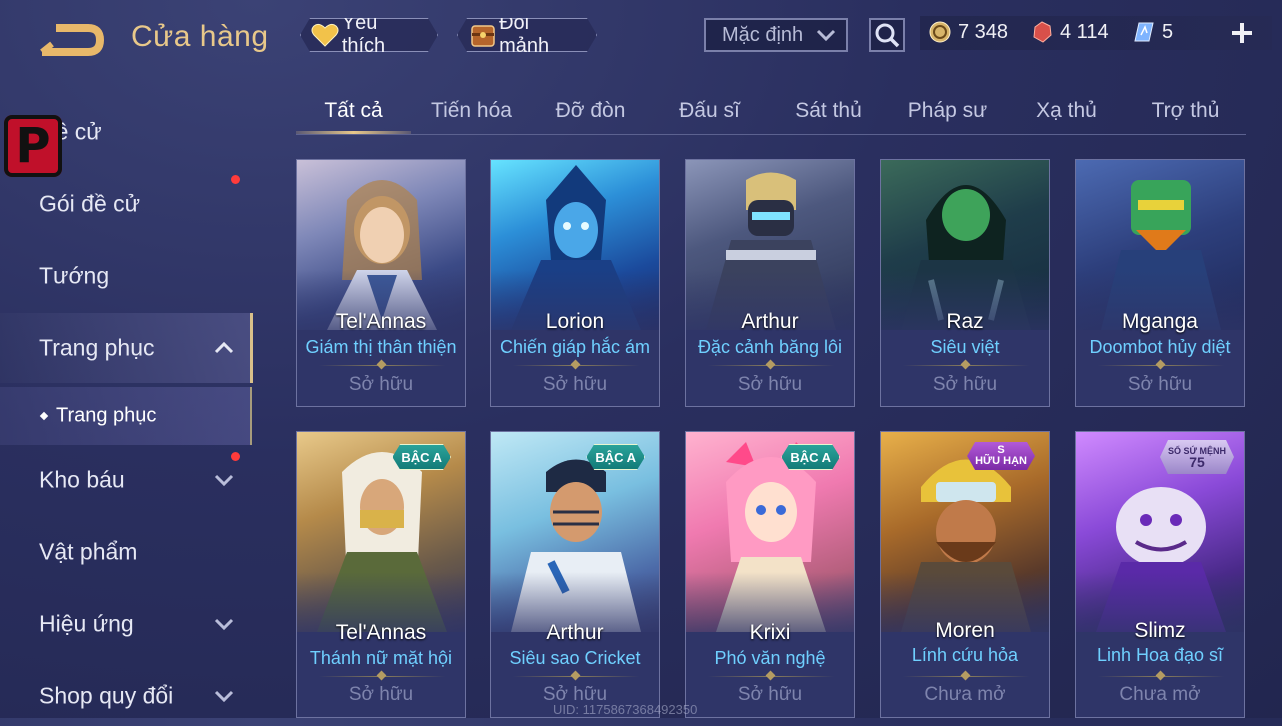 This screenshot has width=1282, height=726. I want to click on gem-amount: 4 114, so click(1084, 31).